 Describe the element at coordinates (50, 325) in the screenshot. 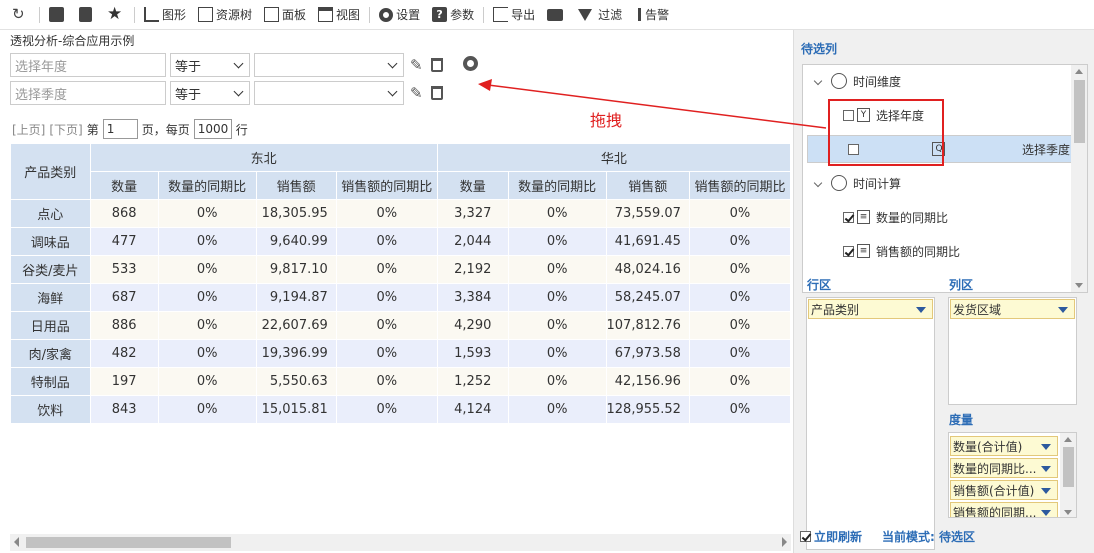

I see `row-header-cell: 日用品` at that location.